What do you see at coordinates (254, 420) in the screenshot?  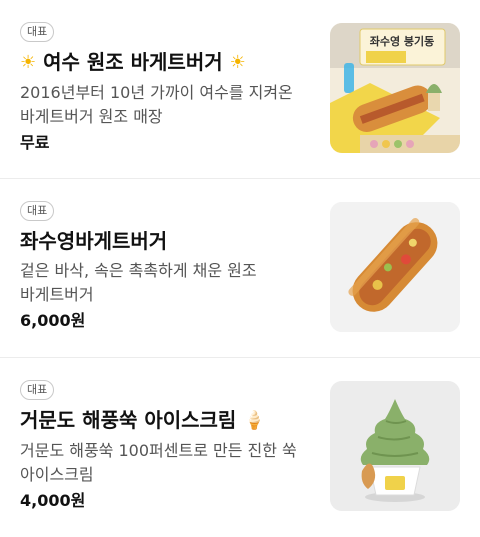 I see `ice-cream-icon: 🍦` at bounding box center [254, 420].